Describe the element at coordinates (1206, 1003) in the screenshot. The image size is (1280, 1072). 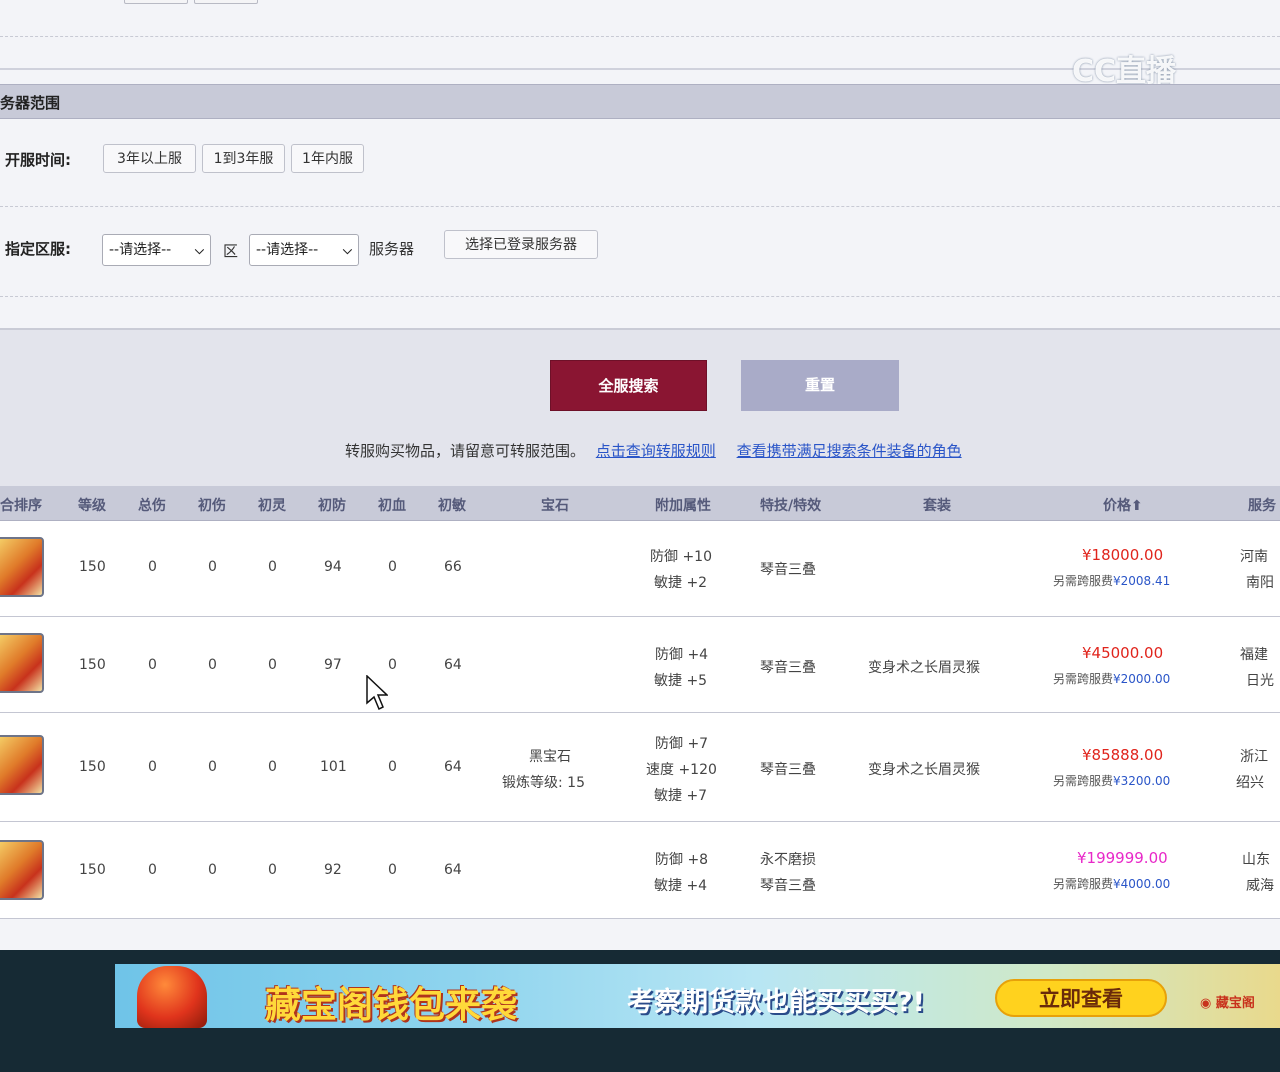
I see `coin-icon: ◉` at that location.